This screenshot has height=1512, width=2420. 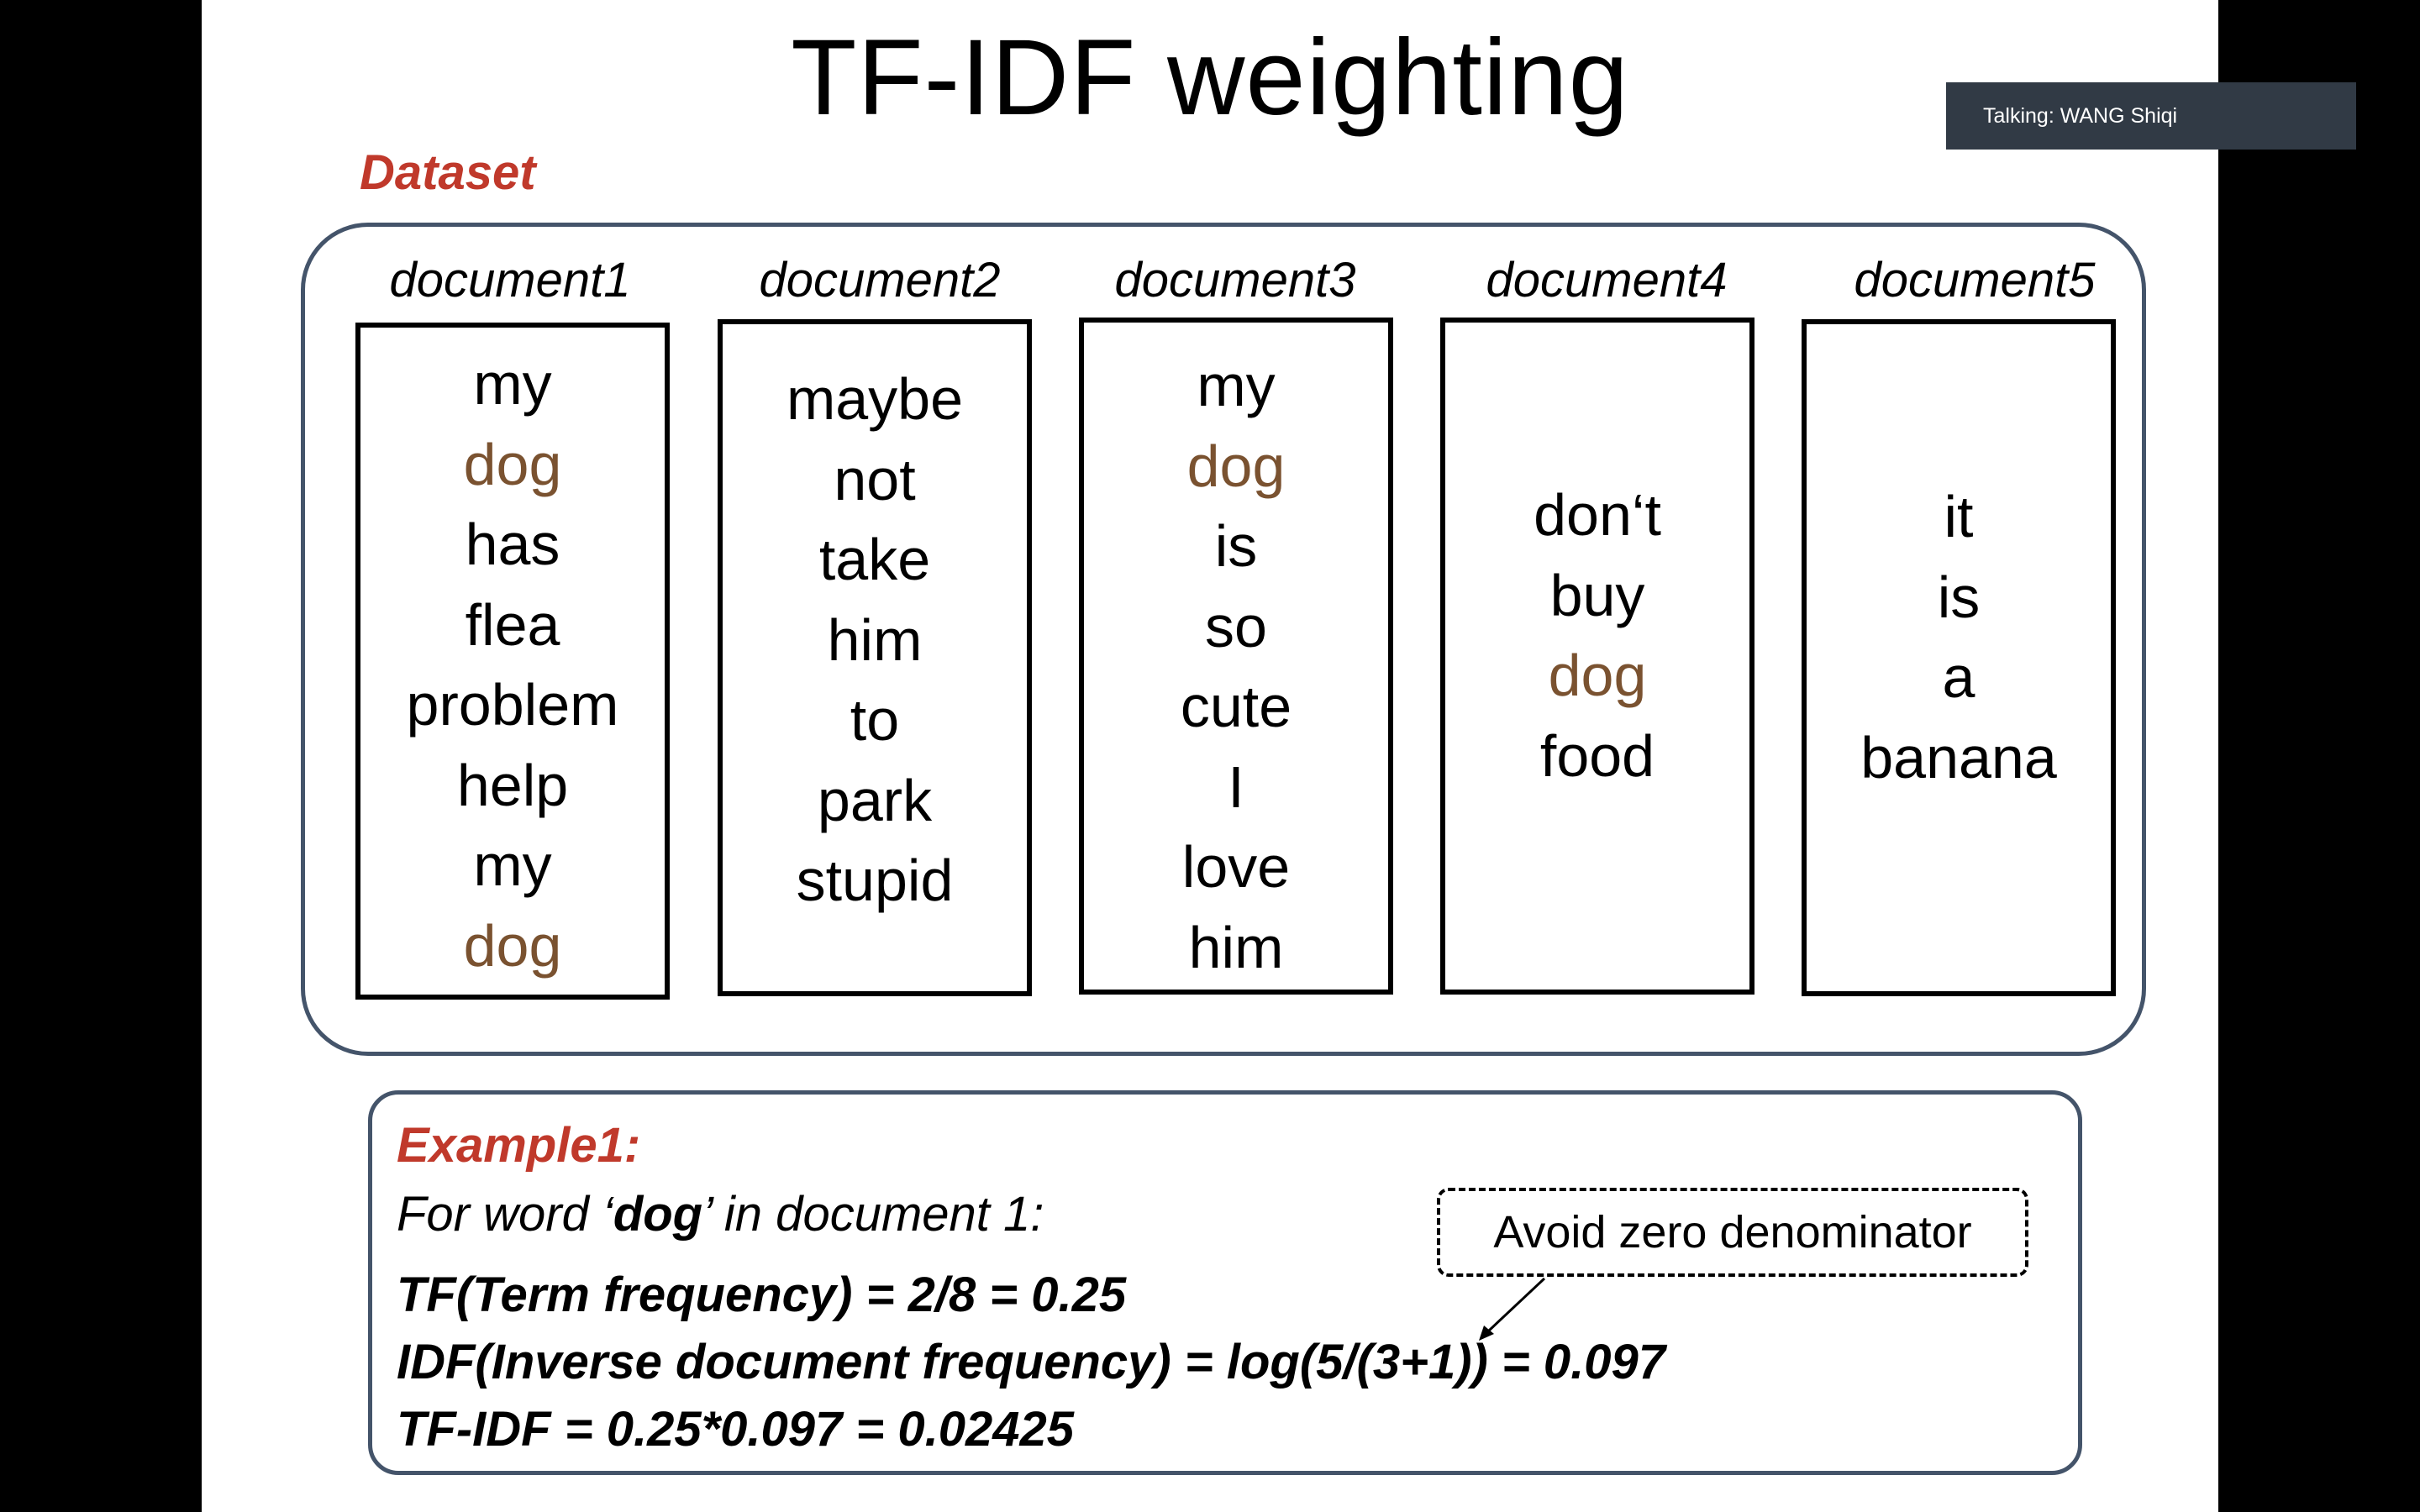 I want to click on tf-formula: TF(Term frequency) = 2/8 = 0.25, so click(x=762, y=1295).